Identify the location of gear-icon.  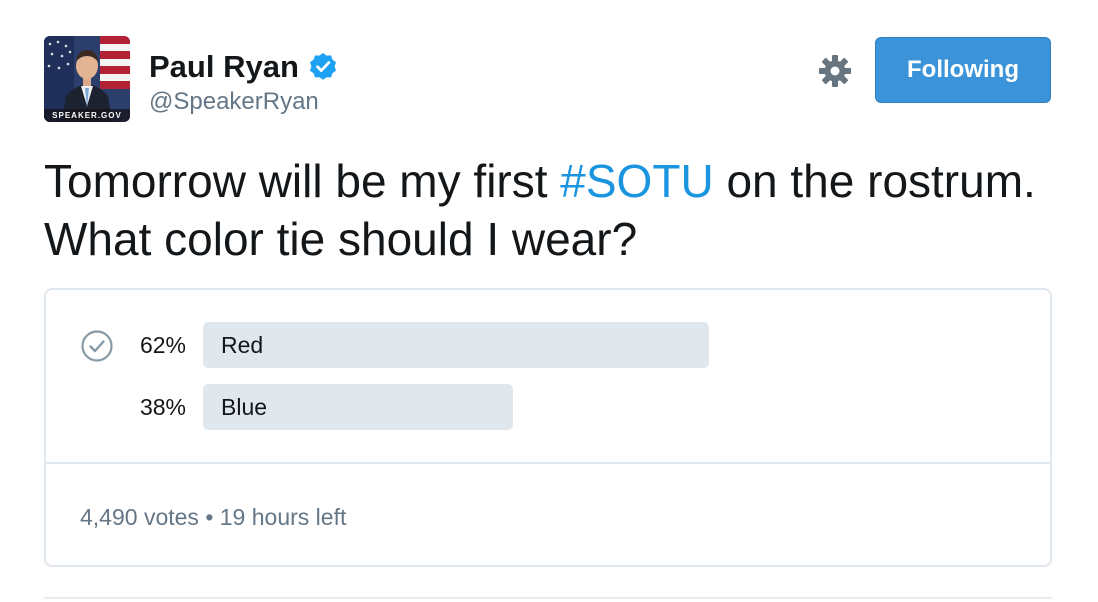
(835, 71).